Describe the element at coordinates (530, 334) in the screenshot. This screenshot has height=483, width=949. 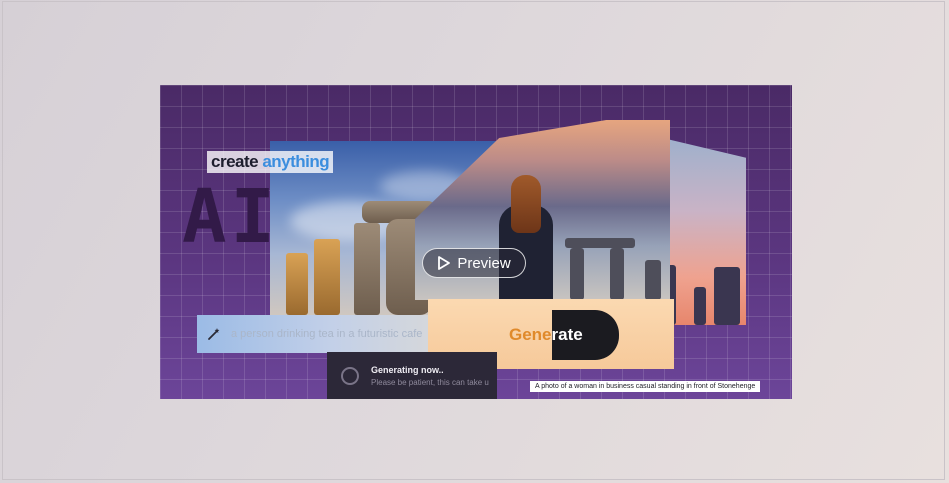
I see `generate-label-part1: Gene` at that location.